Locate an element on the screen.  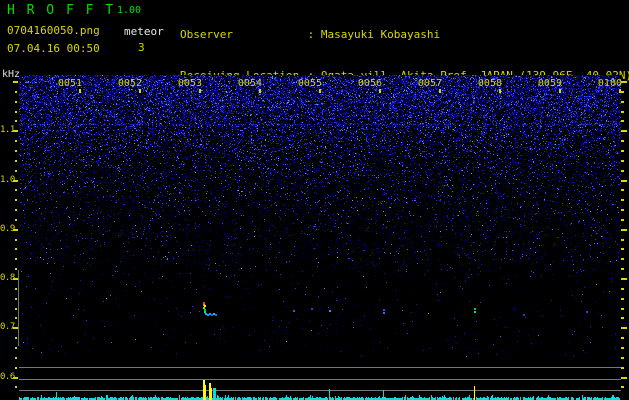
app-title: H R O F F T is located at coordinates (61, 10).